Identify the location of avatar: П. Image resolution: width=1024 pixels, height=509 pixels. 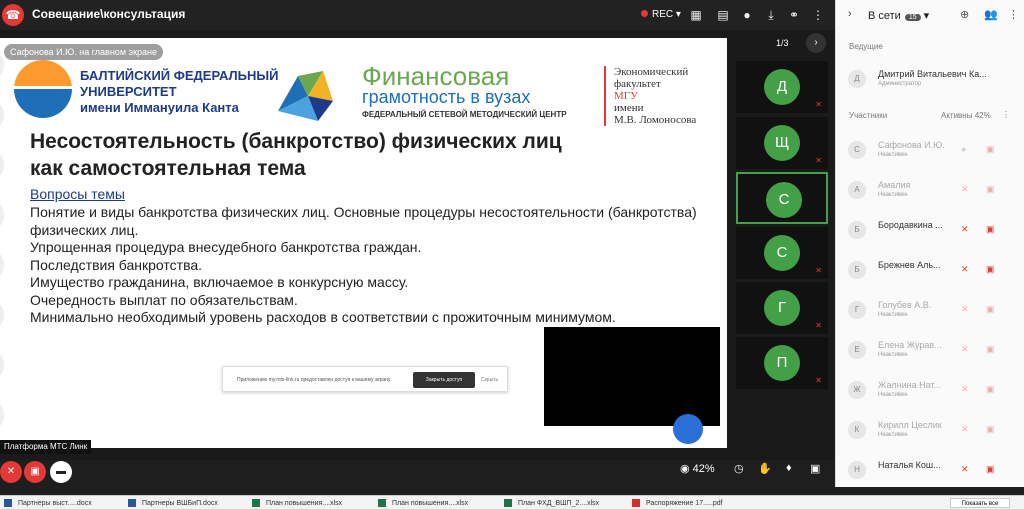
(782, 363).